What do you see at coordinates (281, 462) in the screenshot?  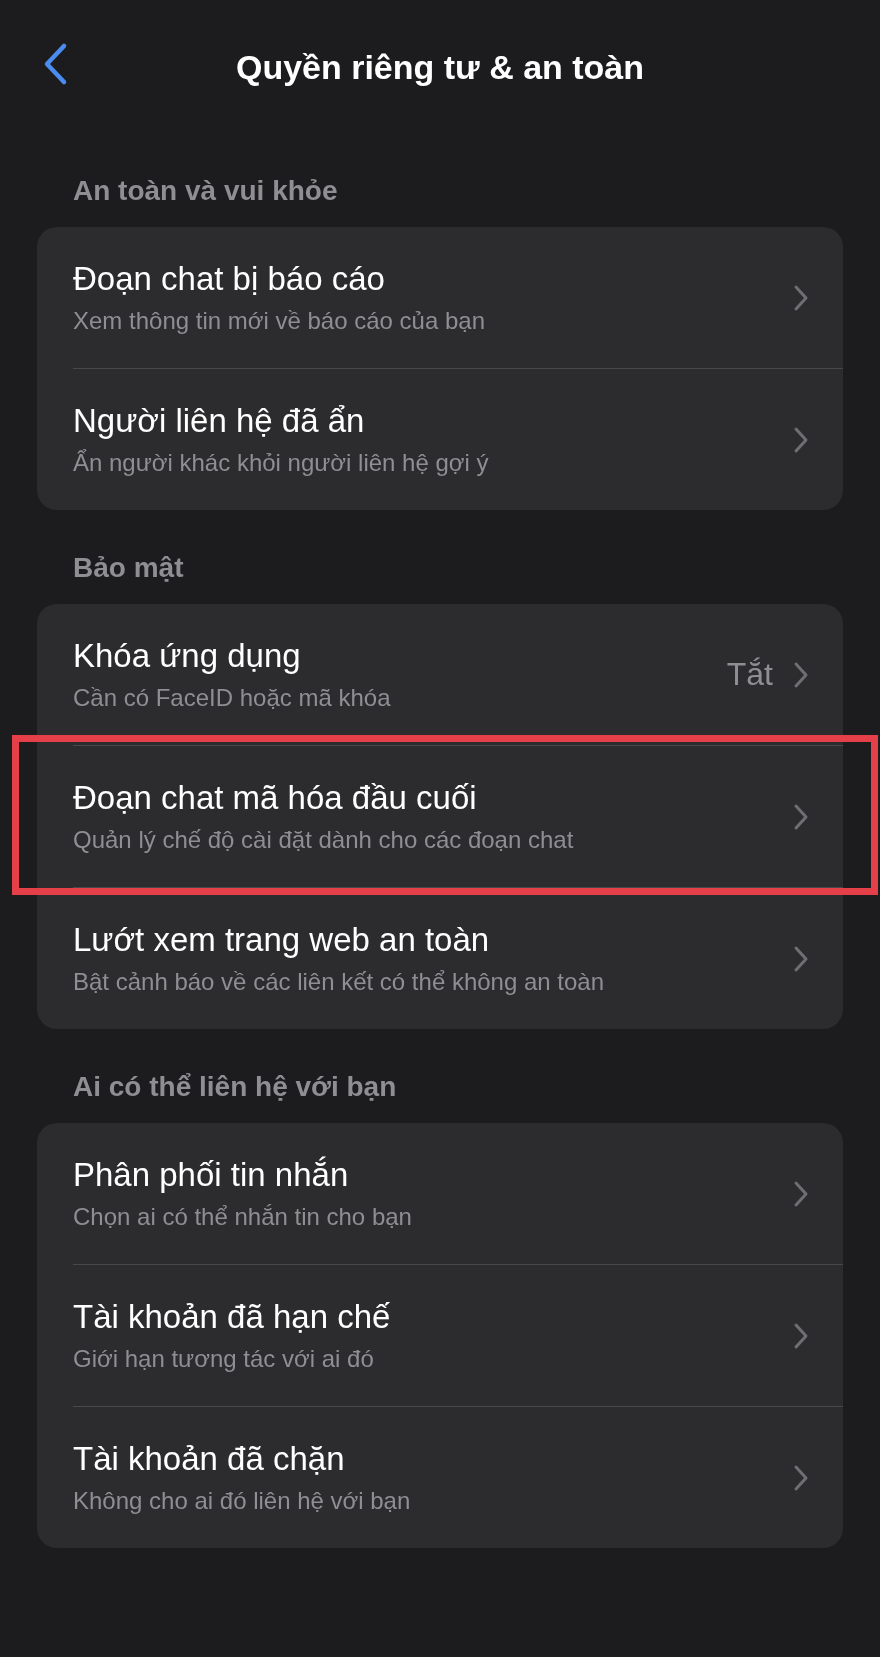 I see `row-subtitle: Ẩn người khác khỏi người liên hệ gợi ý` at bounding box center [281, 462].